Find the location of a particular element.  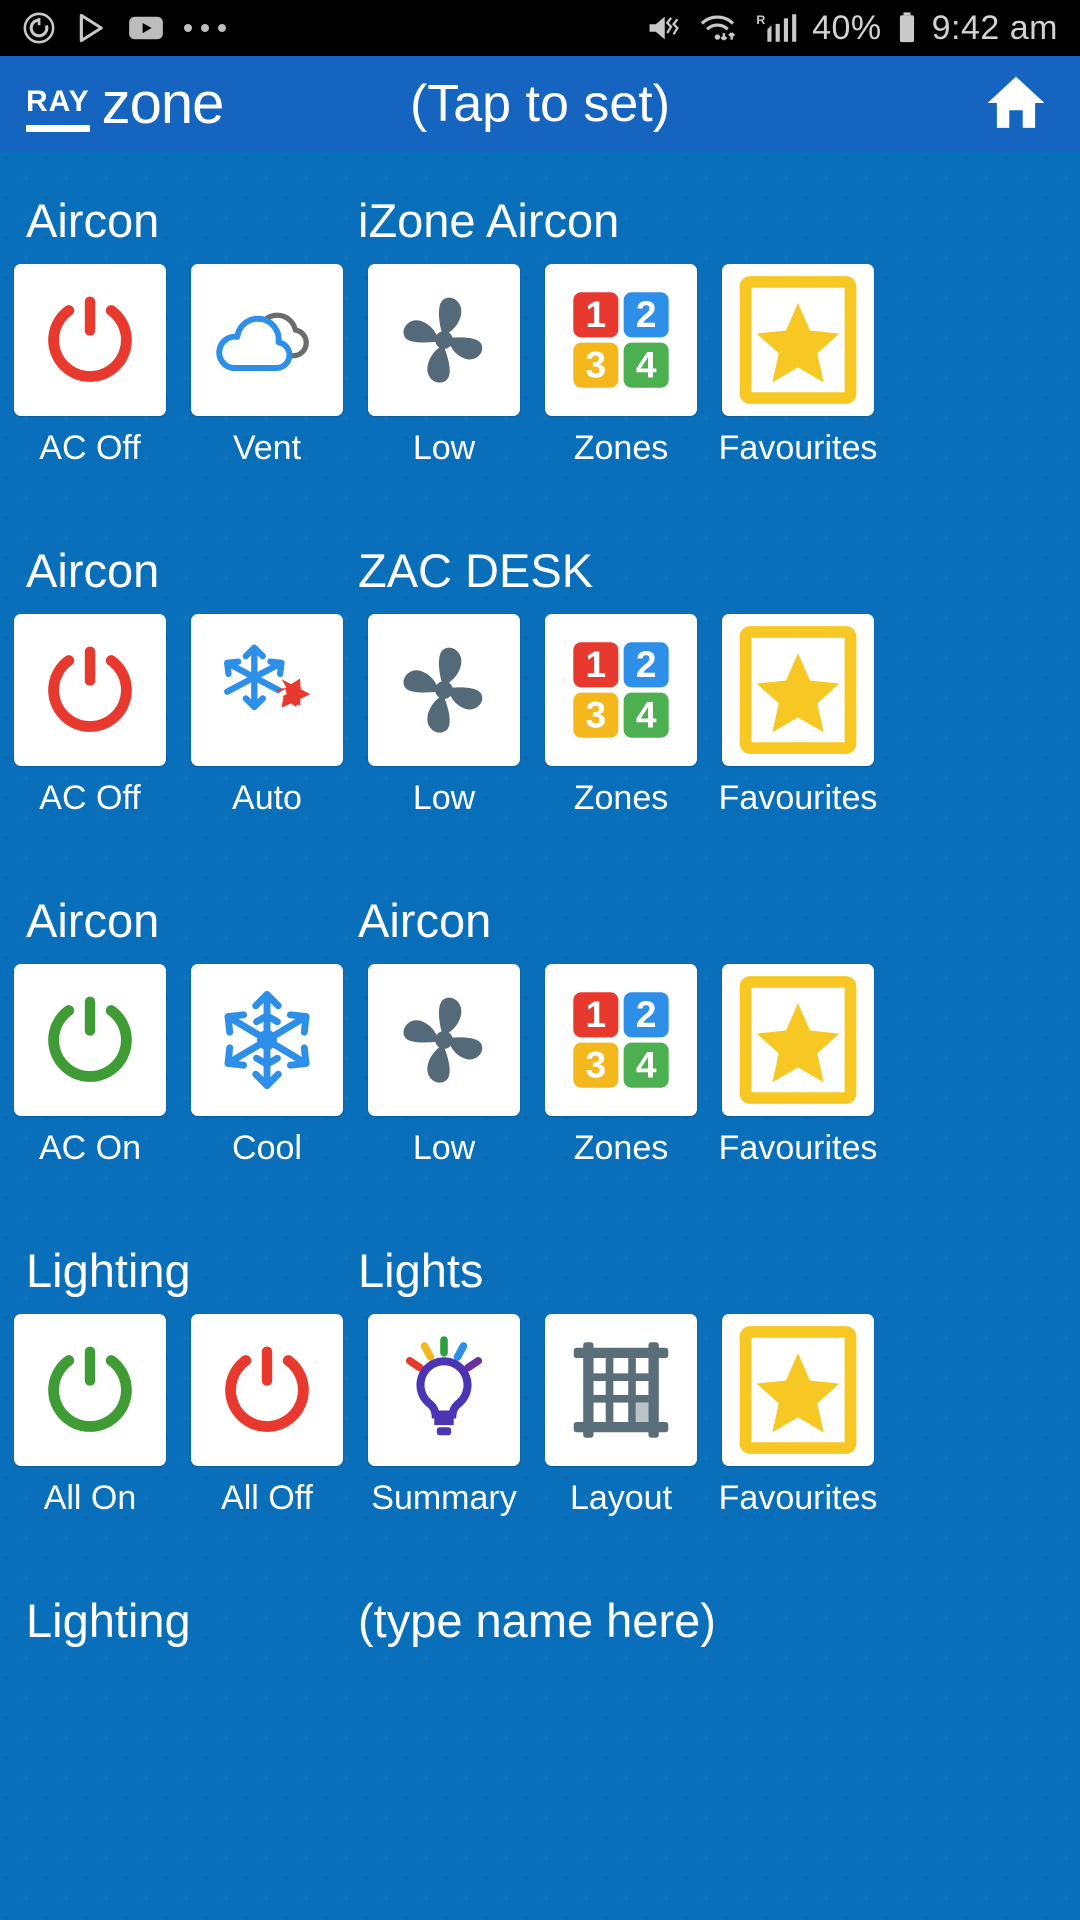

battery-icon is located at coordinates (907, 28).